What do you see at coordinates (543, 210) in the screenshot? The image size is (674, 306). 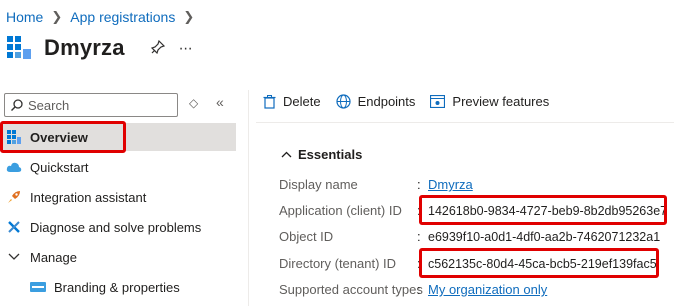 I see `client-id-highlight` at bounding box center [543, 210].